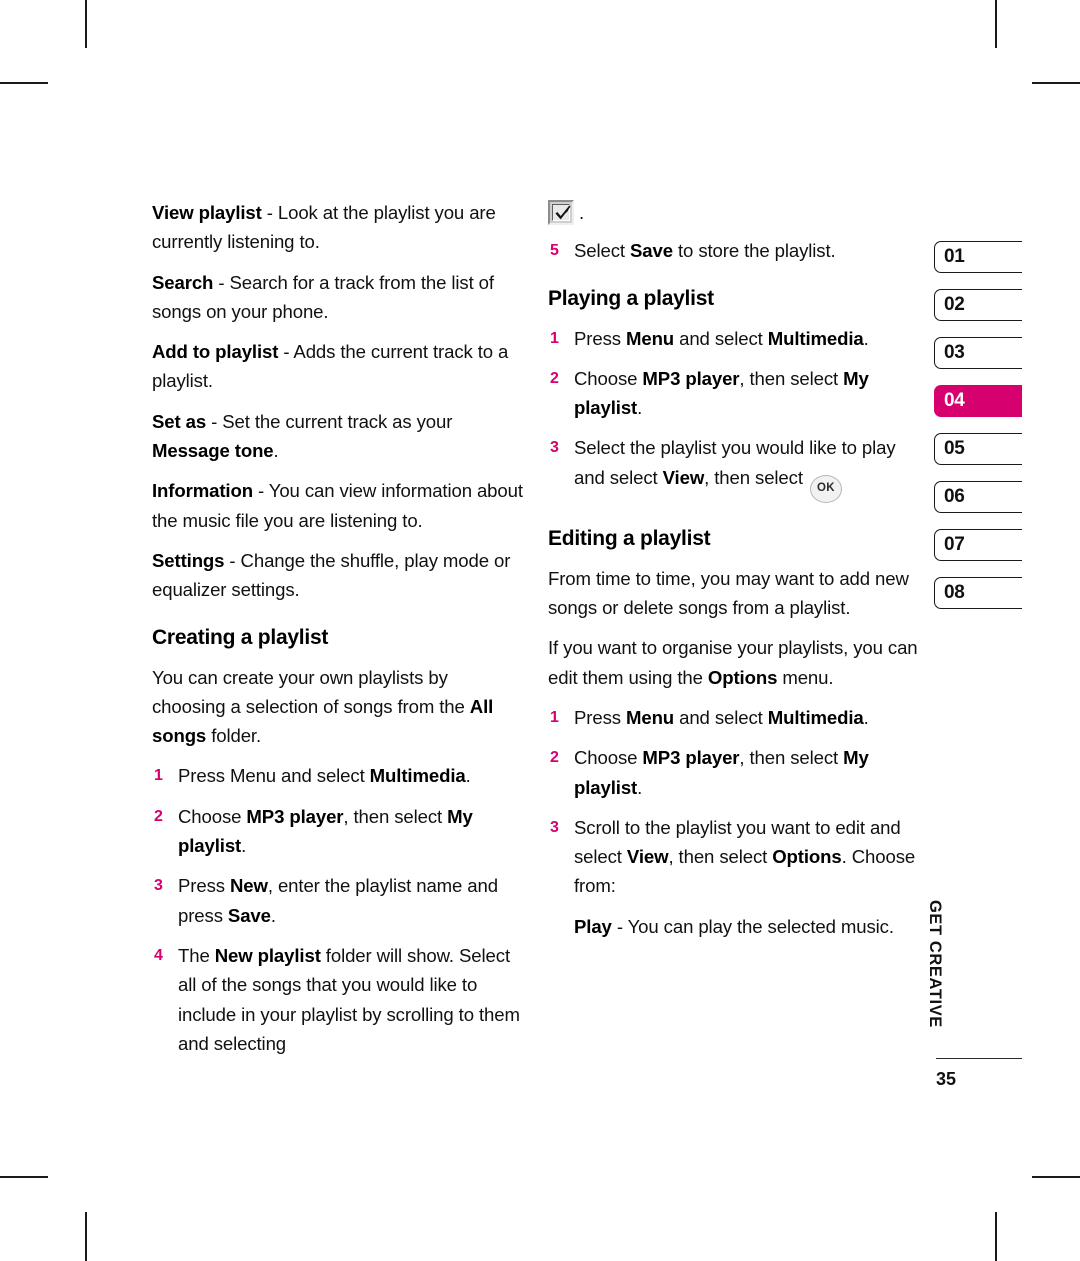 Image resolution: width=1080 pixels, height=1261 pixels. Describe the element at coordinates (946, 1079) in the screenshot. I see `page-number: 35` at that location.